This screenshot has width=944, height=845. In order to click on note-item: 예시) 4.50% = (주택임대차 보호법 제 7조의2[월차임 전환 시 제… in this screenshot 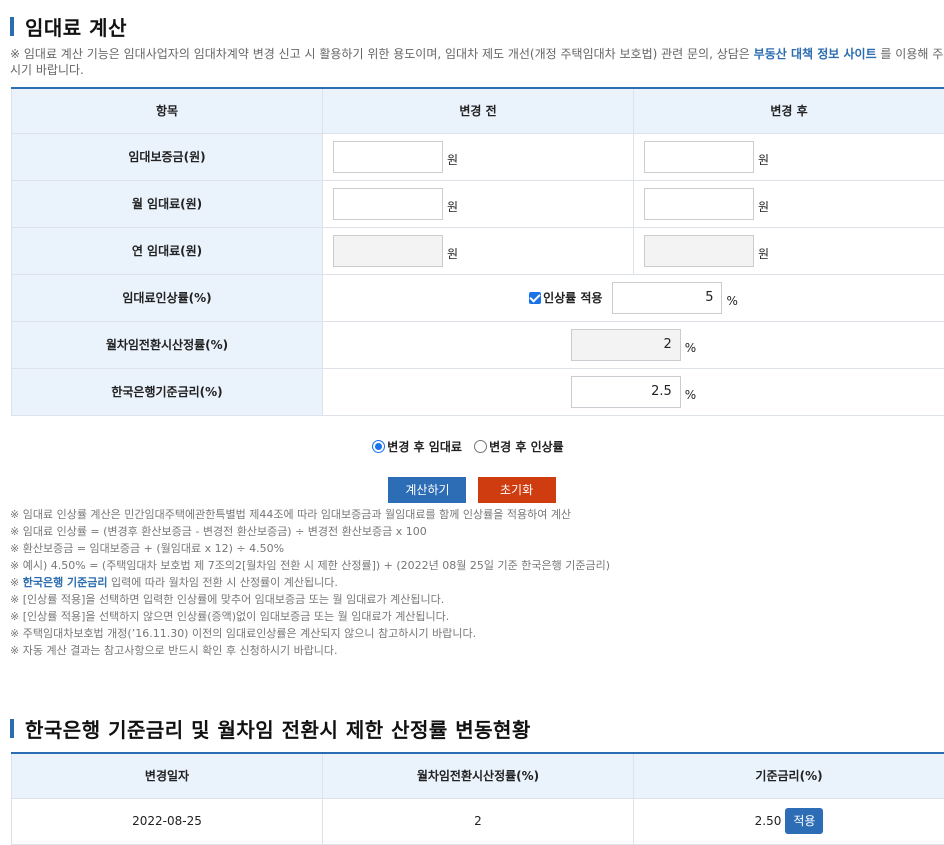, I will do `click(470, 565)`.